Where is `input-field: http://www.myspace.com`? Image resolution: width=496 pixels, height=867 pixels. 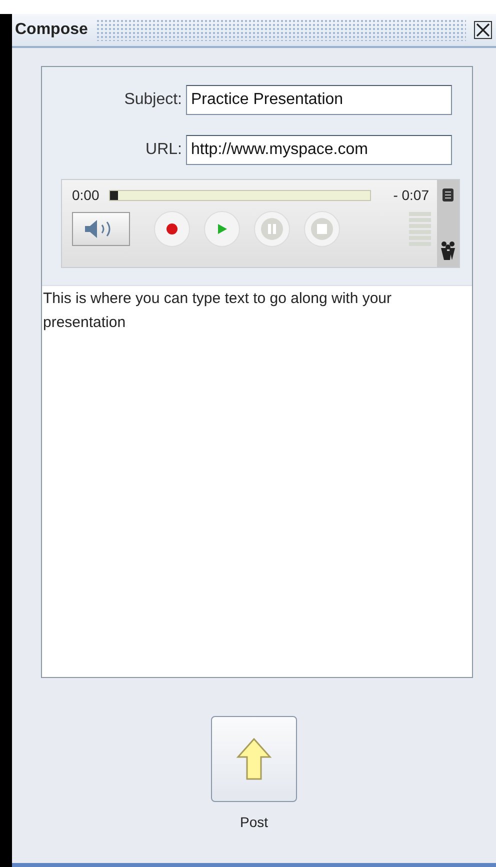 input-field: http://www.myspace.com is located at coordinates (319, 150).